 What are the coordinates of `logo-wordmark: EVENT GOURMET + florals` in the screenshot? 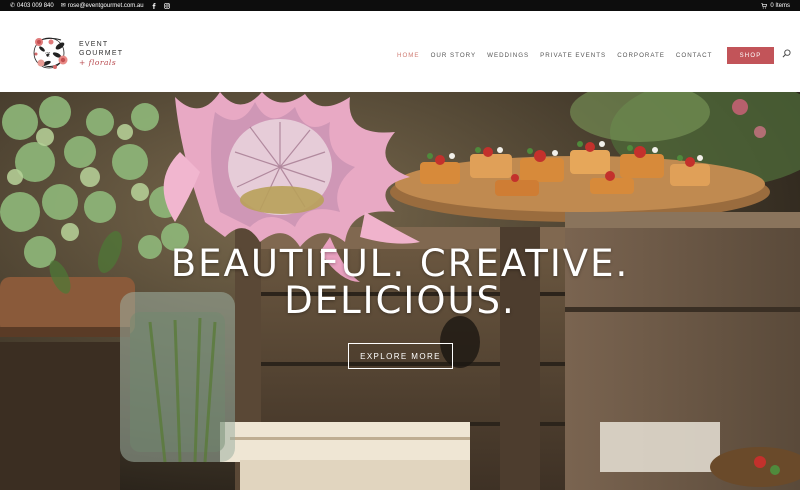 It's located at (101, 53).